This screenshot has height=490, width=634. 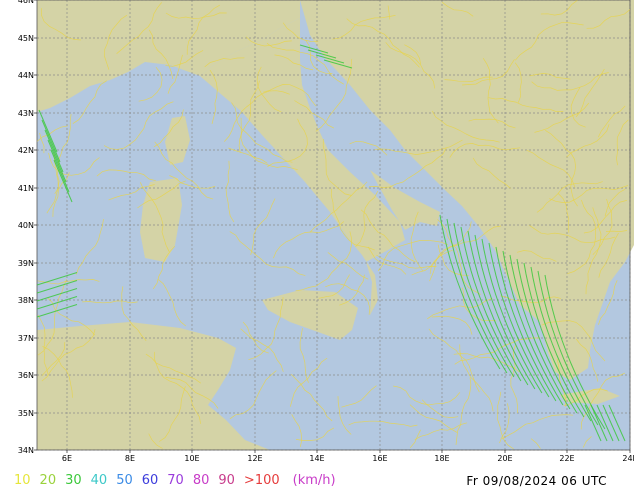 I want to click on longitude-label: 8E, so click(x=130, y=458).